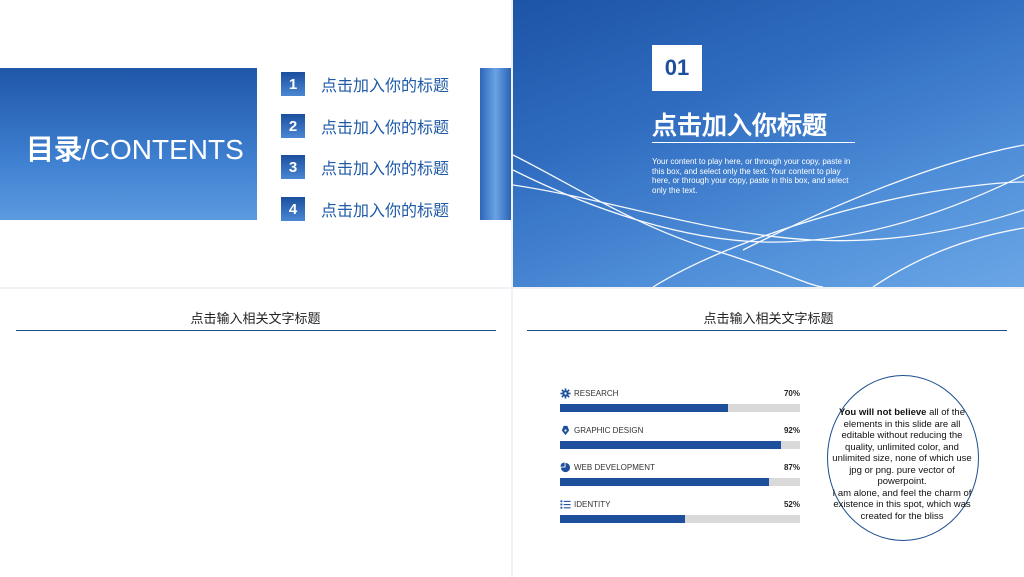  I want to click on toc-item-1: 1 点击加入你的标题, so click(365, 84).